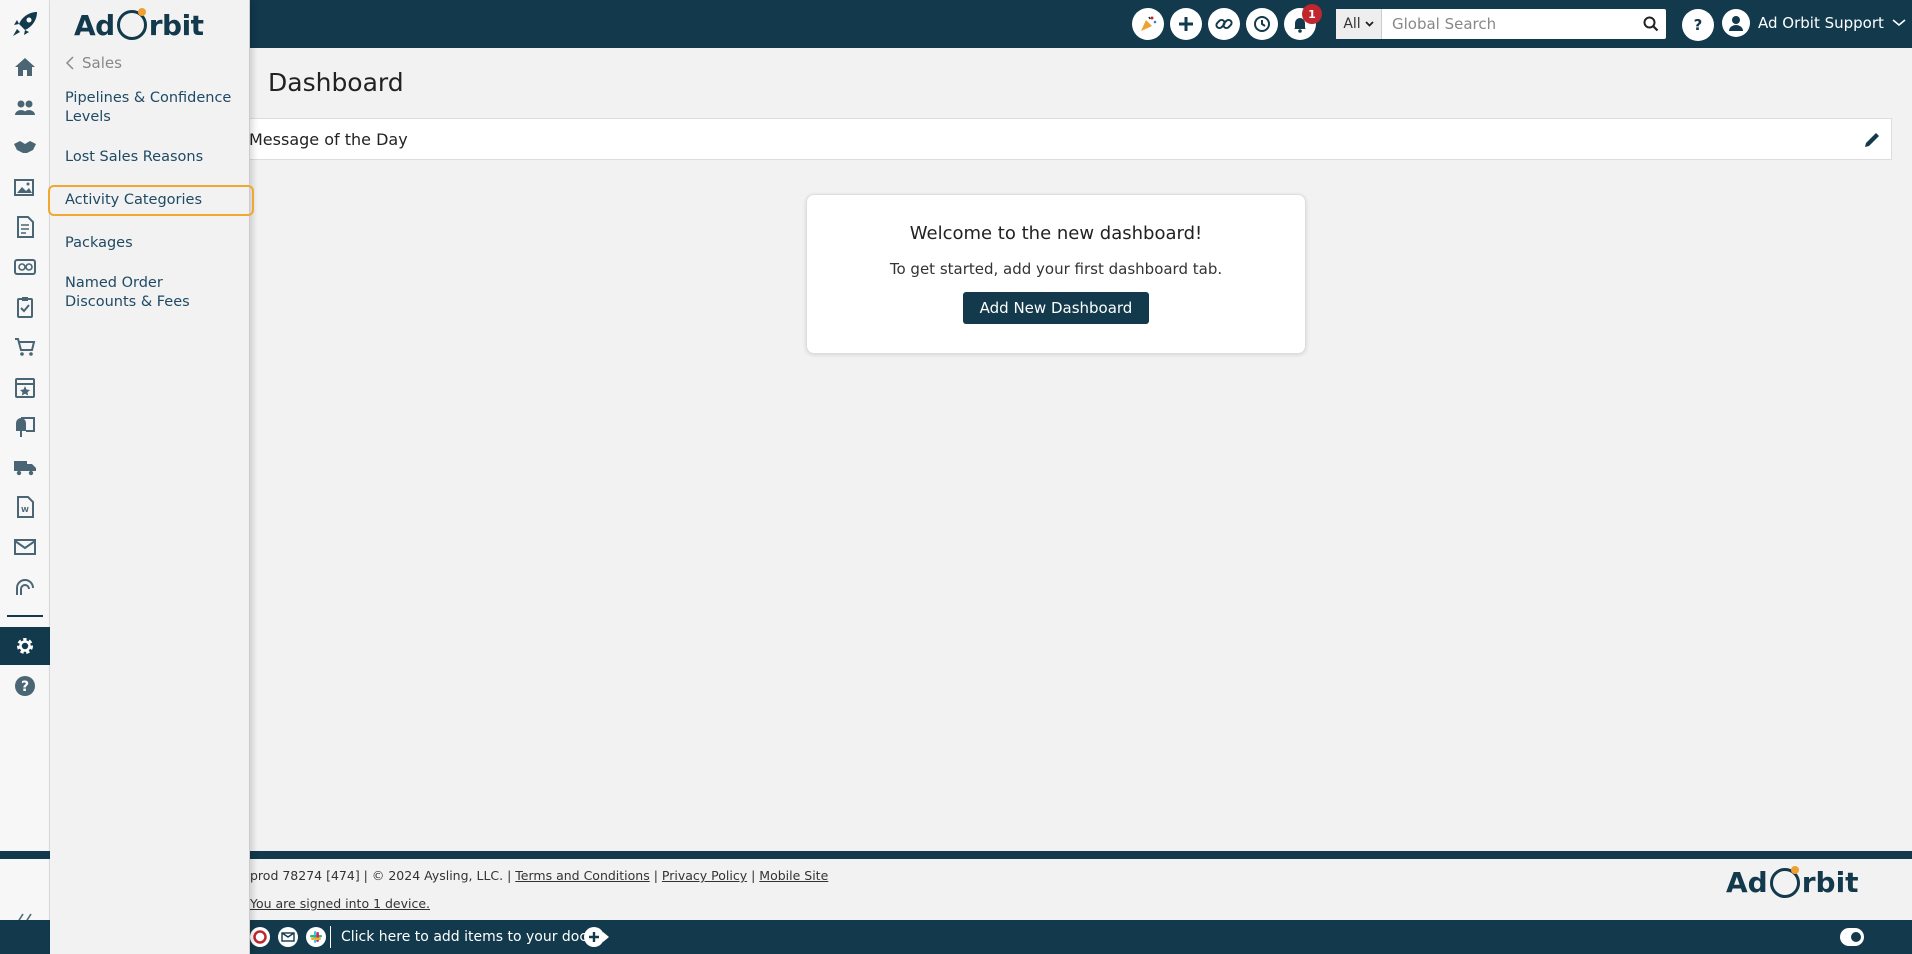  What do you see at coordinates (25, 67) in the screenshot?
I see `home-icon` at bounding box center [25, 67].